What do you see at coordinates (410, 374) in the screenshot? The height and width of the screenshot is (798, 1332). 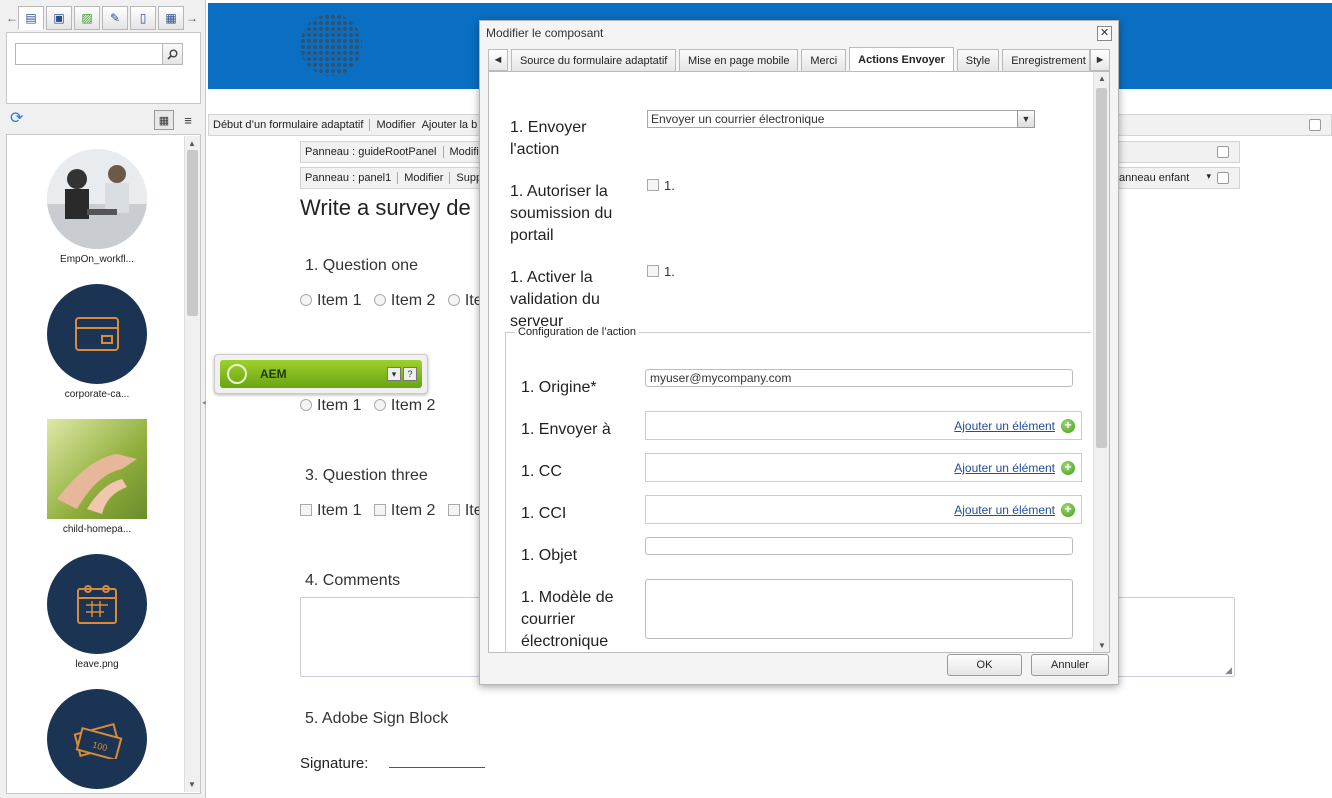 I see `aem-help-button: ?` at bounding box center [410, 374].